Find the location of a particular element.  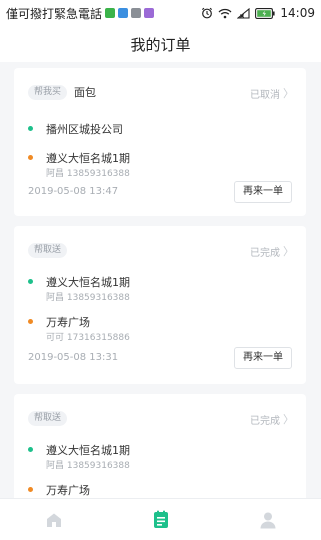

address-name: 播州区城投公司 is located at coordinates (84, 129).